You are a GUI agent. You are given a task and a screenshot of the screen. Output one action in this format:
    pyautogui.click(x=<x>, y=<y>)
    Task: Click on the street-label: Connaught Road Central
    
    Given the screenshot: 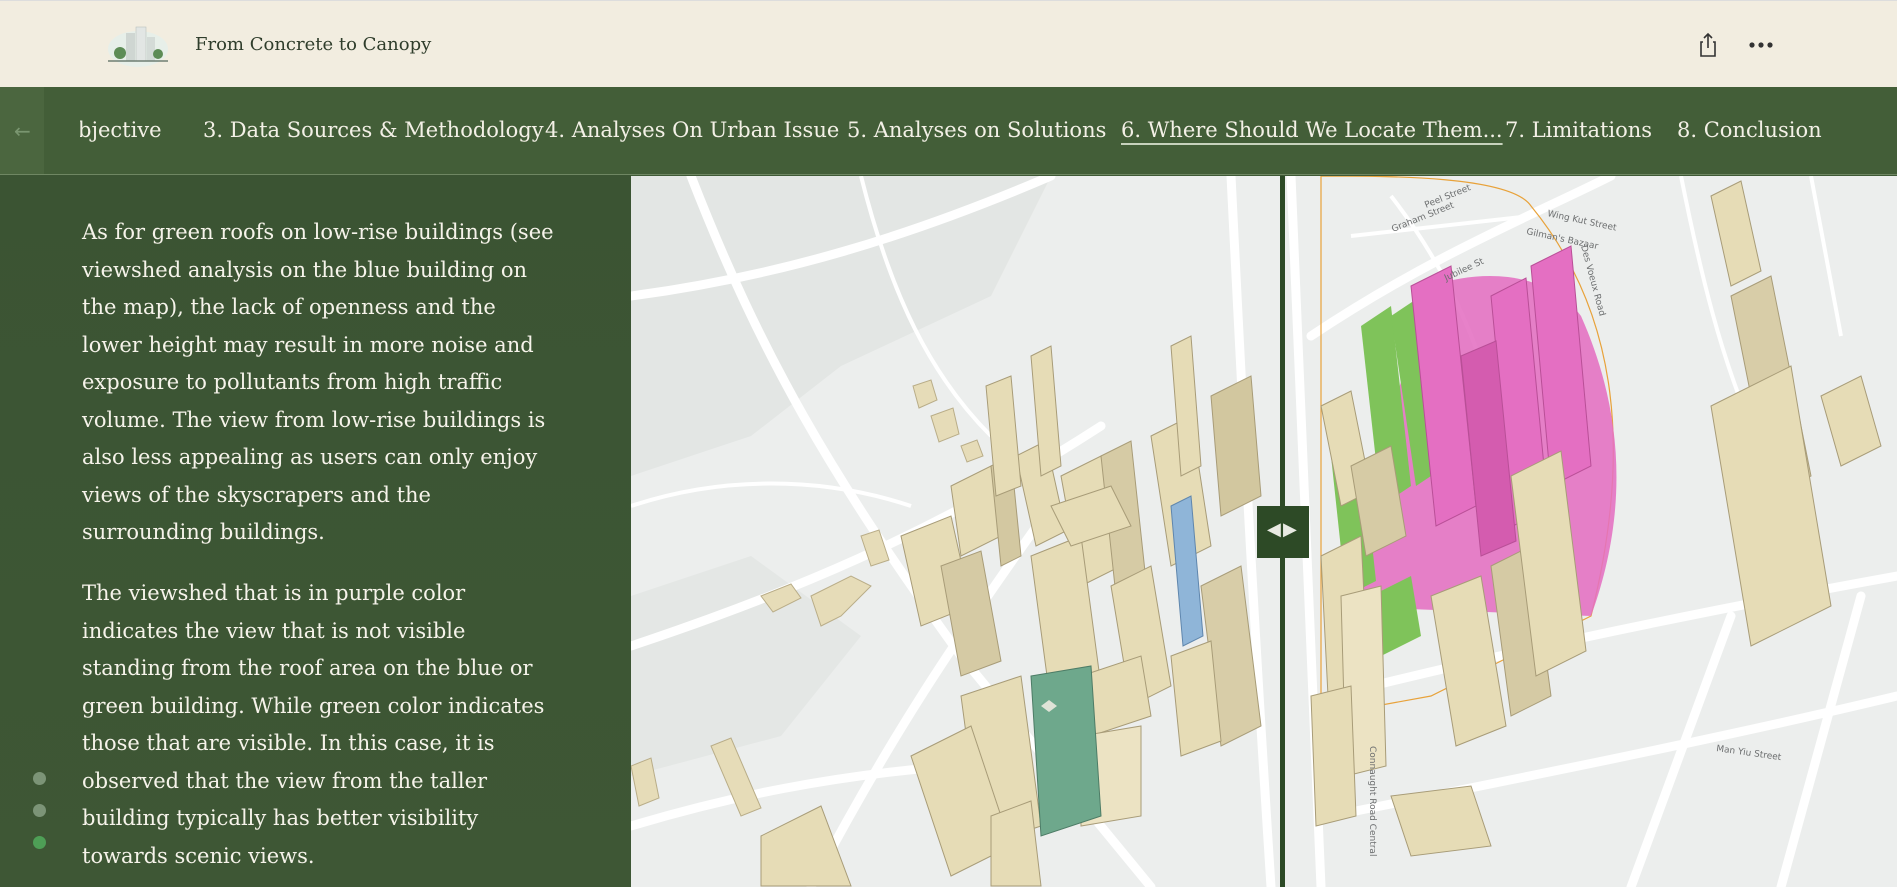 What is the action you would take?
    pyautogui.click(x=1372, y=801)
    